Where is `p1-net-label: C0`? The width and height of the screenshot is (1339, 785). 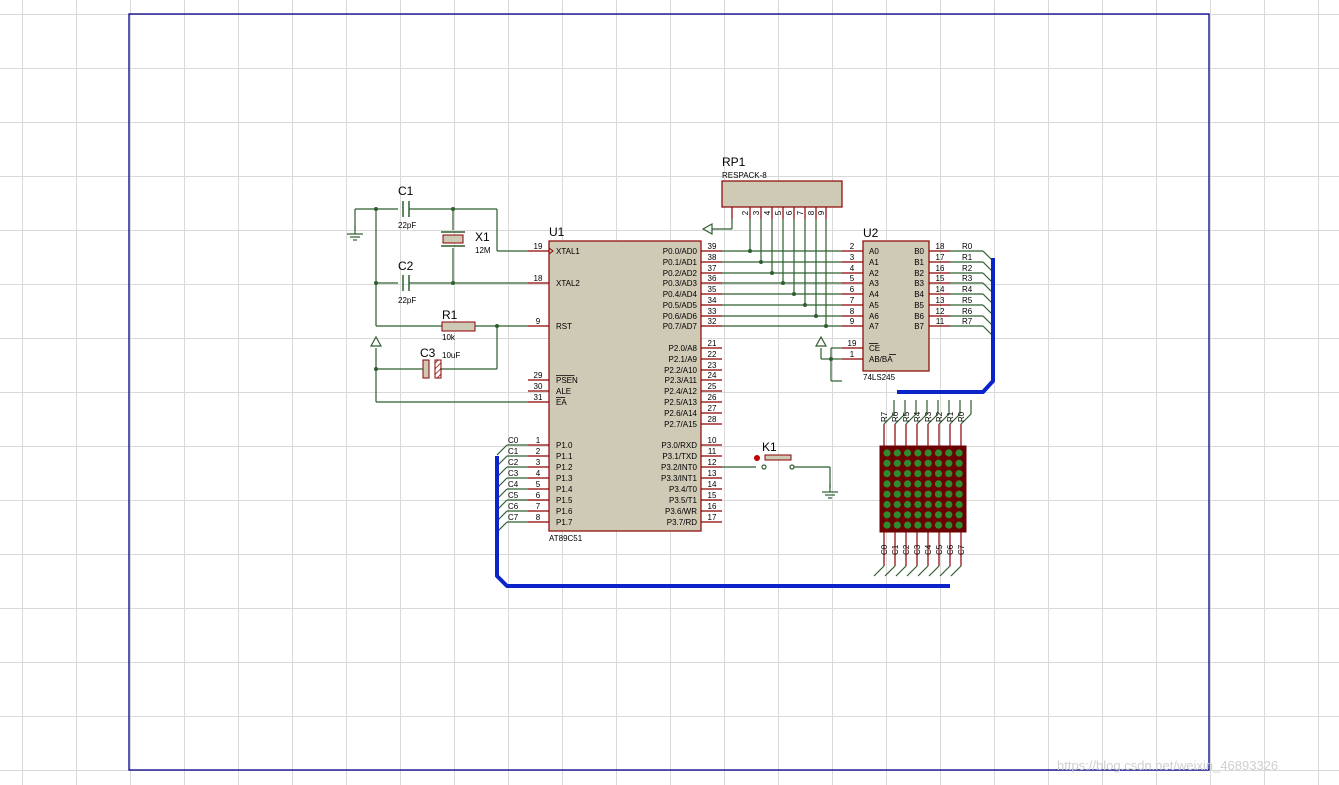
p1-net-label: C0 is located at coordinates (513, 440).